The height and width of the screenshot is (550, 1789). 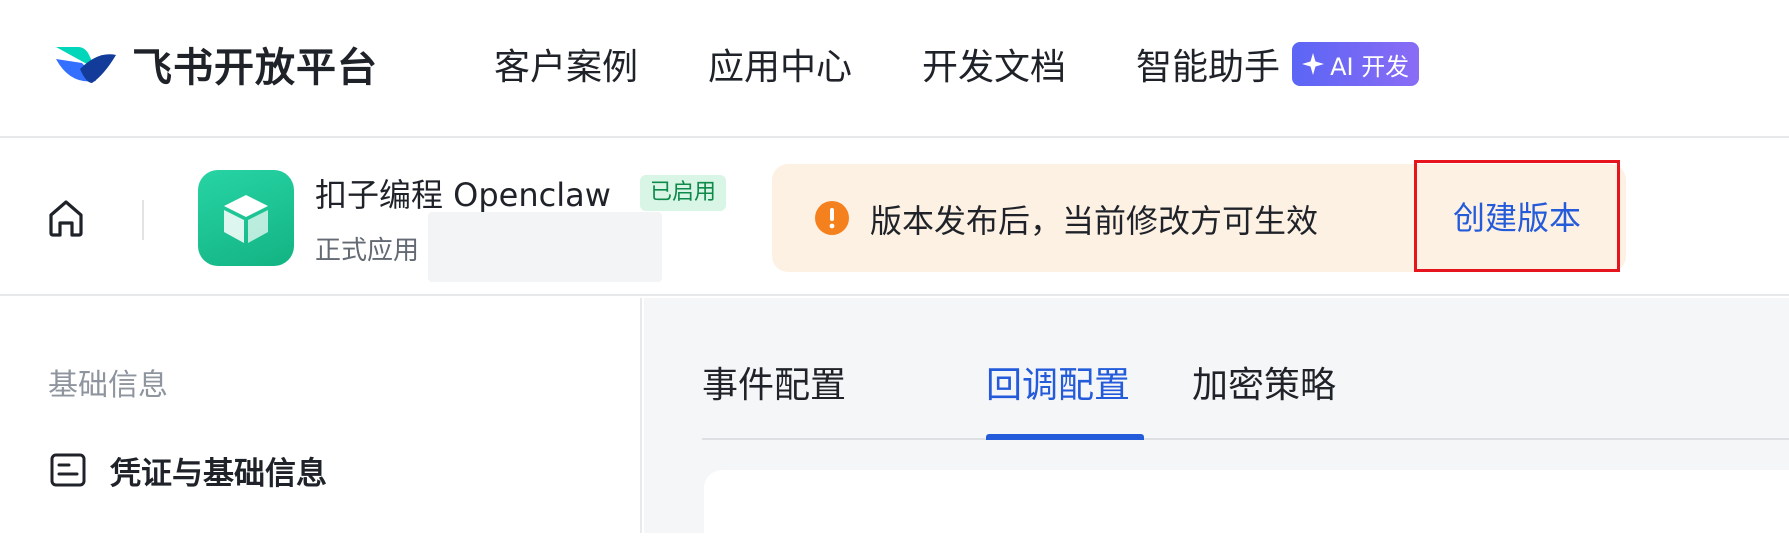 I want to click on app-name: 扣子编程 Openclaw, so click(x=463, y=195).